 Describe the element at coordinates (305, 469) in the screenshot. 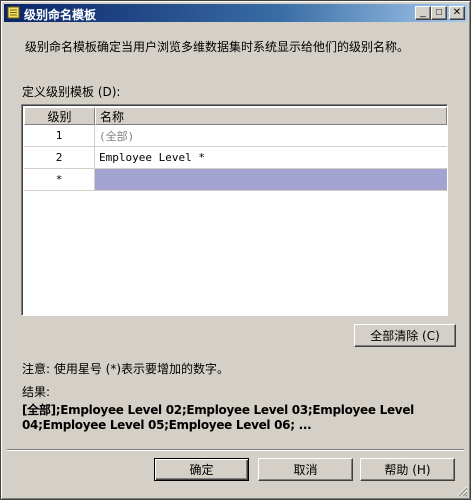

I see `cancel-button: 取消` at that location.